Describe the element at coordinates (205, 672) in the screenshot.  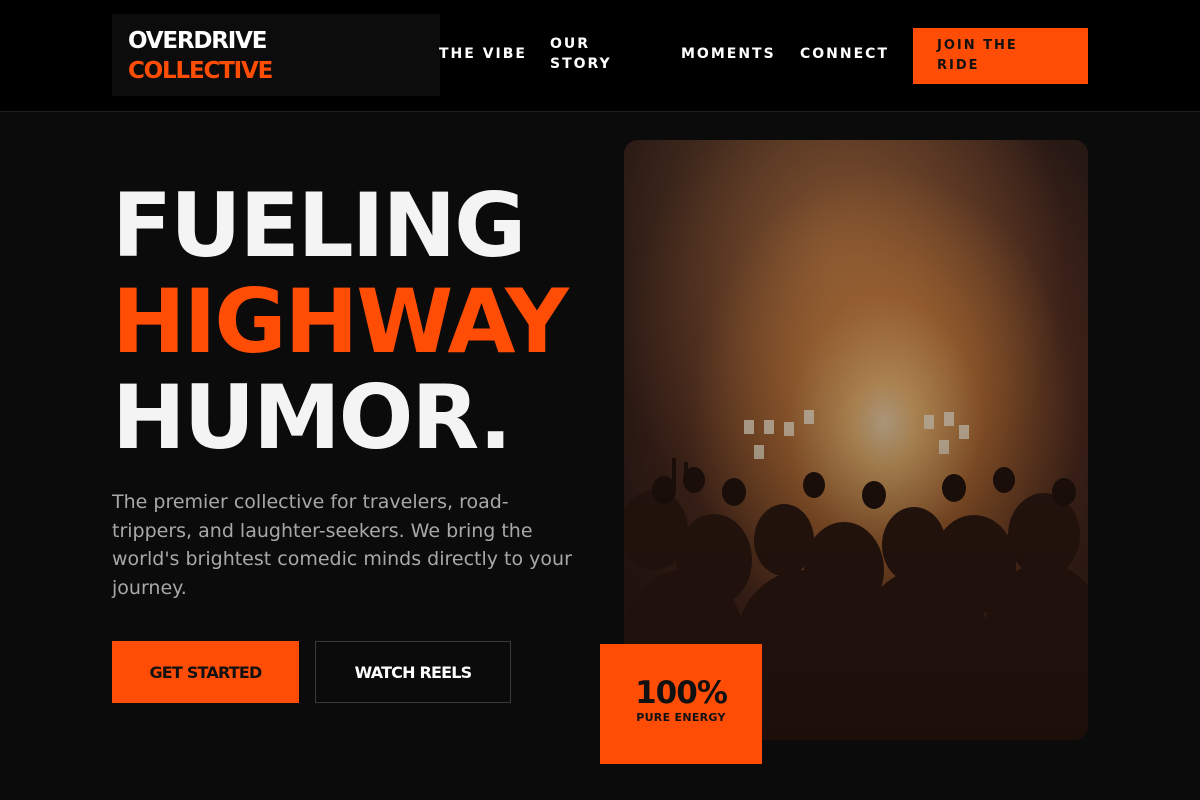
I see `get-started-button: GET STARTED` at that location.